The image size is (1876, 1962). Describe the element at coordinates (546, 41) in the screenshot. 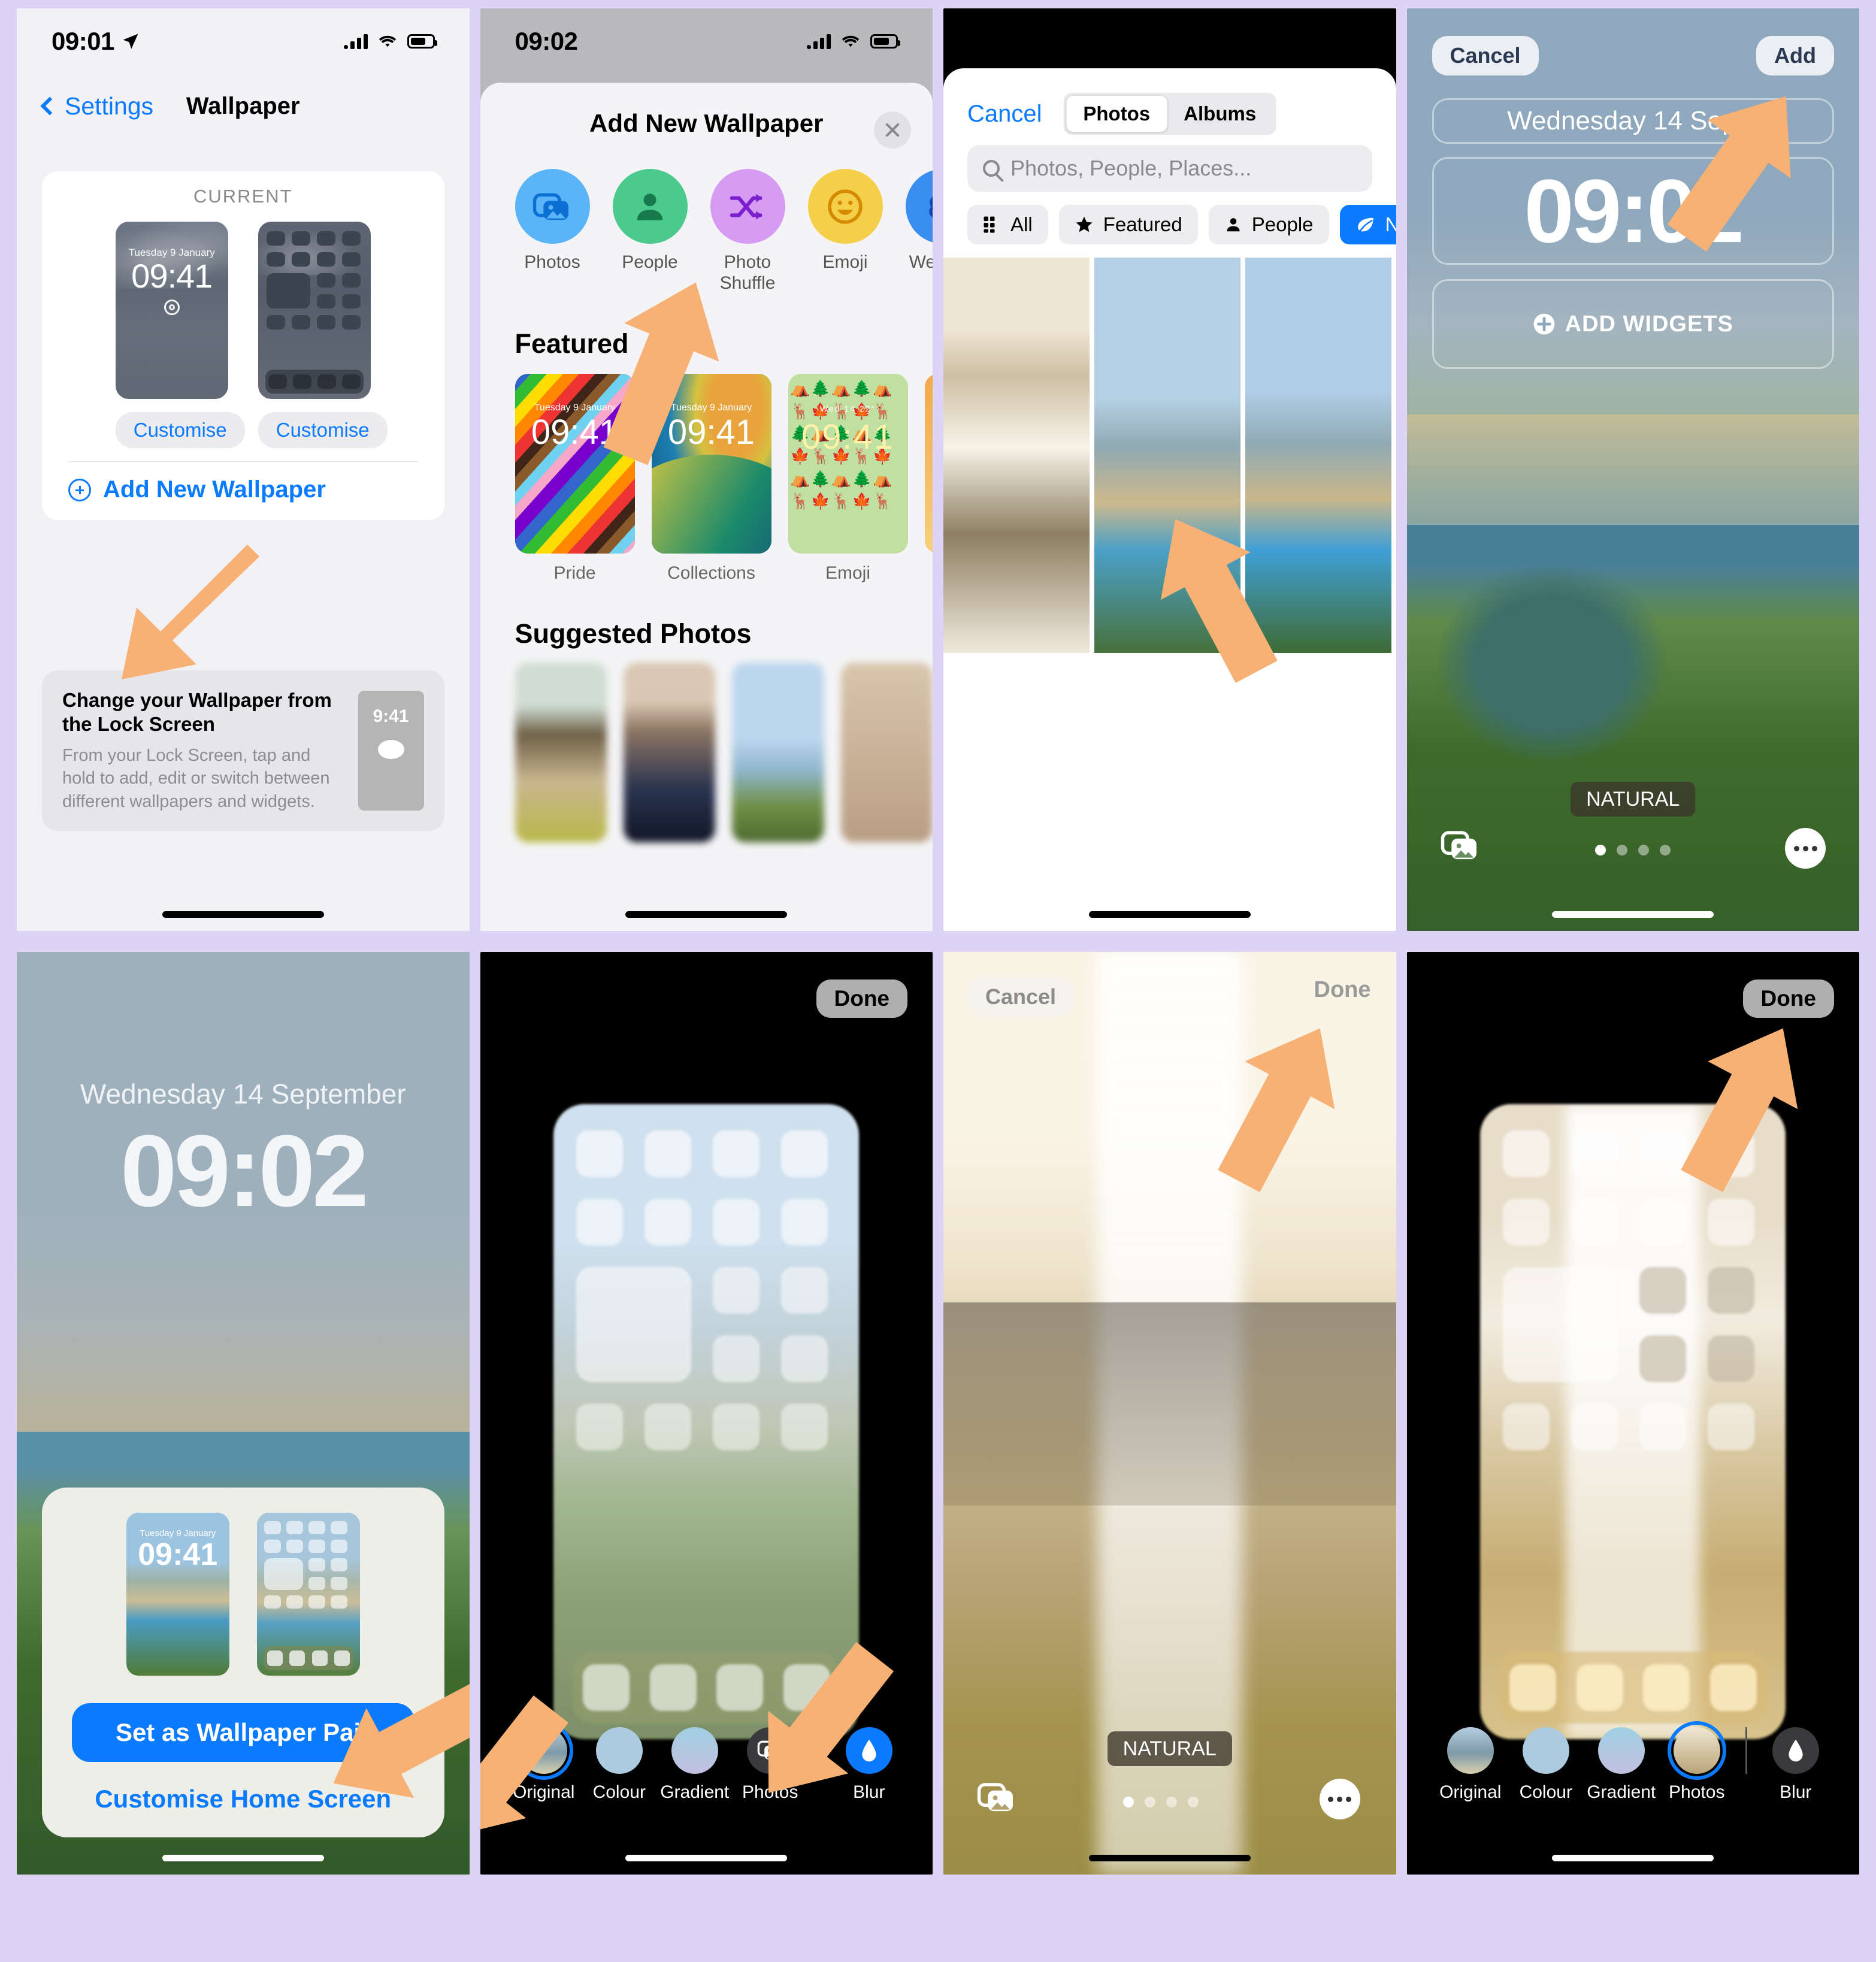

I see `status-time: 09:02` at that location.